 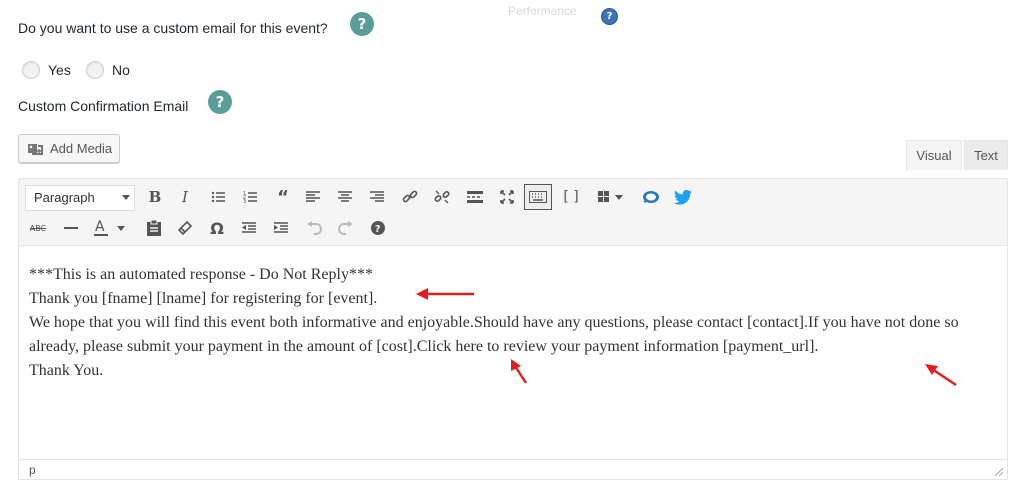 What do you see at coordinates (686, 337) in the screenshot?
I see `annotation-arrows` at bounding box center [686, 337].